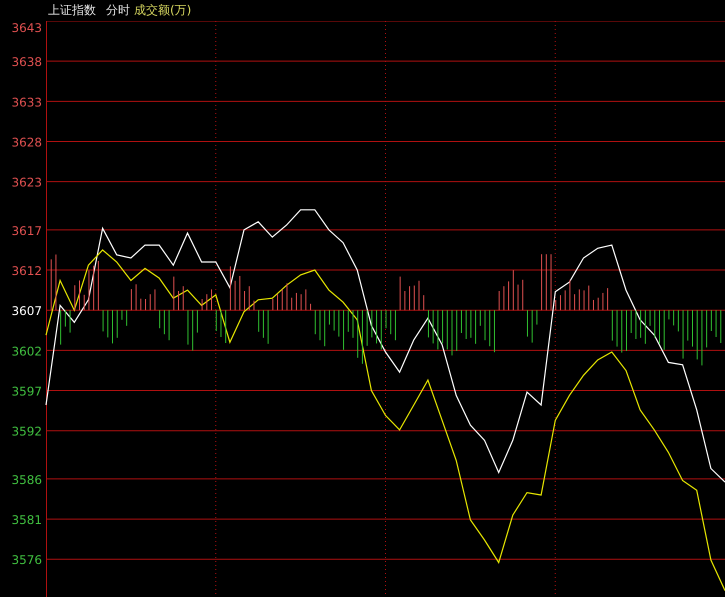 The width and height of the screenshot is (725, 597). Describe the element at coordinates (26, 143) in the screenshot. I see `axis-label: 3628` at that location.